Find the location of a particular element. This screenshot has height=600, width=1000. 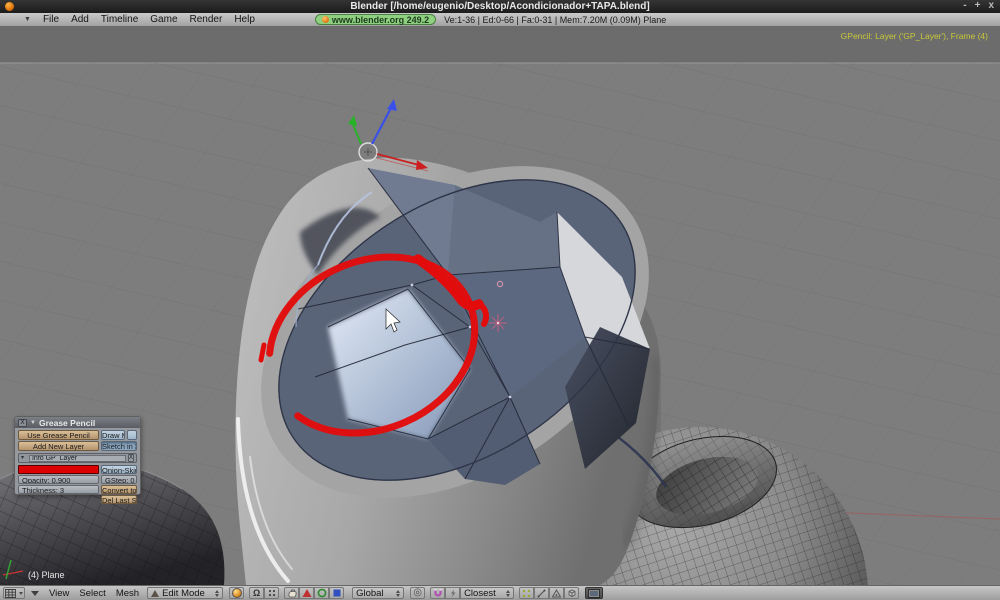

magnet-icon is located at coordinates (437, 593).